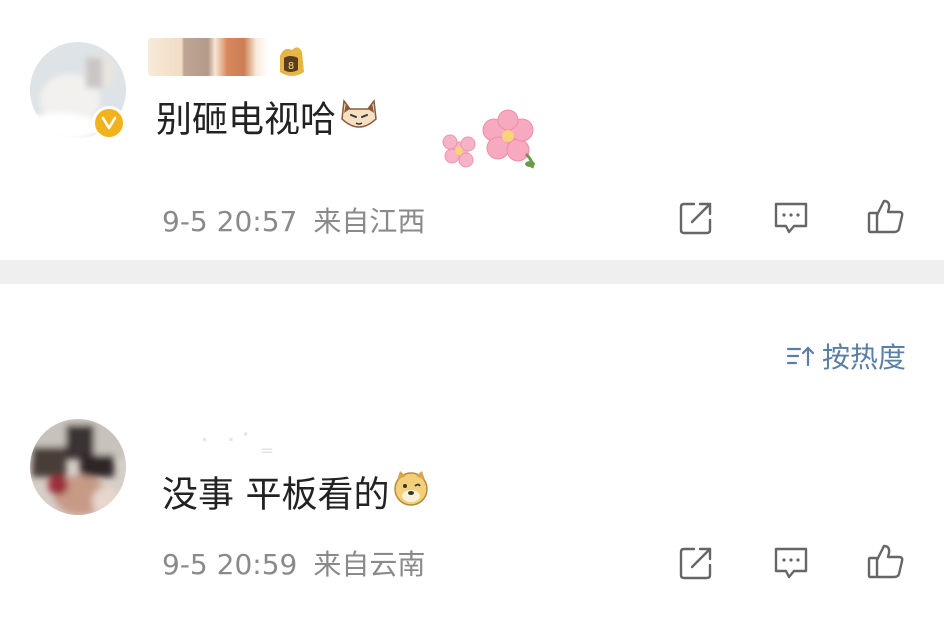 This screenshot has height=620, width=944. I want to click on sort-icon, so click(800, 356).